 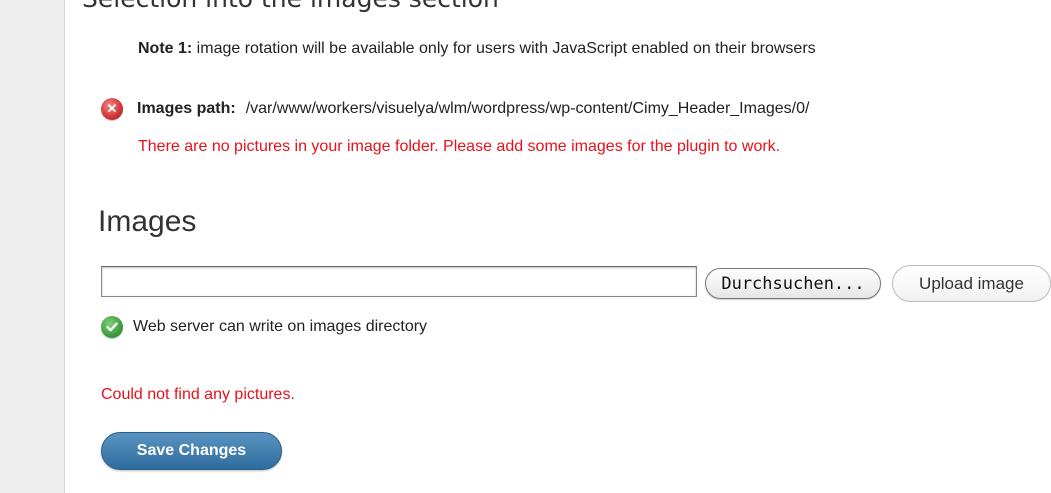 What do you see at coordinates (186, 108) in the screenshot?
I see `images-path-label: Images path:` at bounding box center [186, 108].